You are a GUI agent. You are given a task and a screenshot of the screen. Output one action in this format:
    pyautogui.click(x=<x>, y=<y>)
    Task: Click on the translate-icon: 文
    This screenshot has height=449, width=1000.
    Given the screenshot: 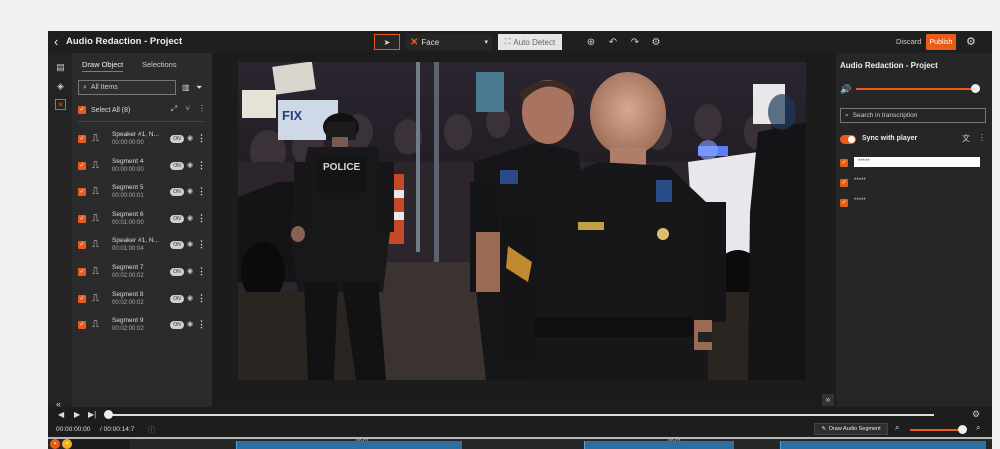 What is the action you would take?
    pyautogui.click(x=966, y=138)
    